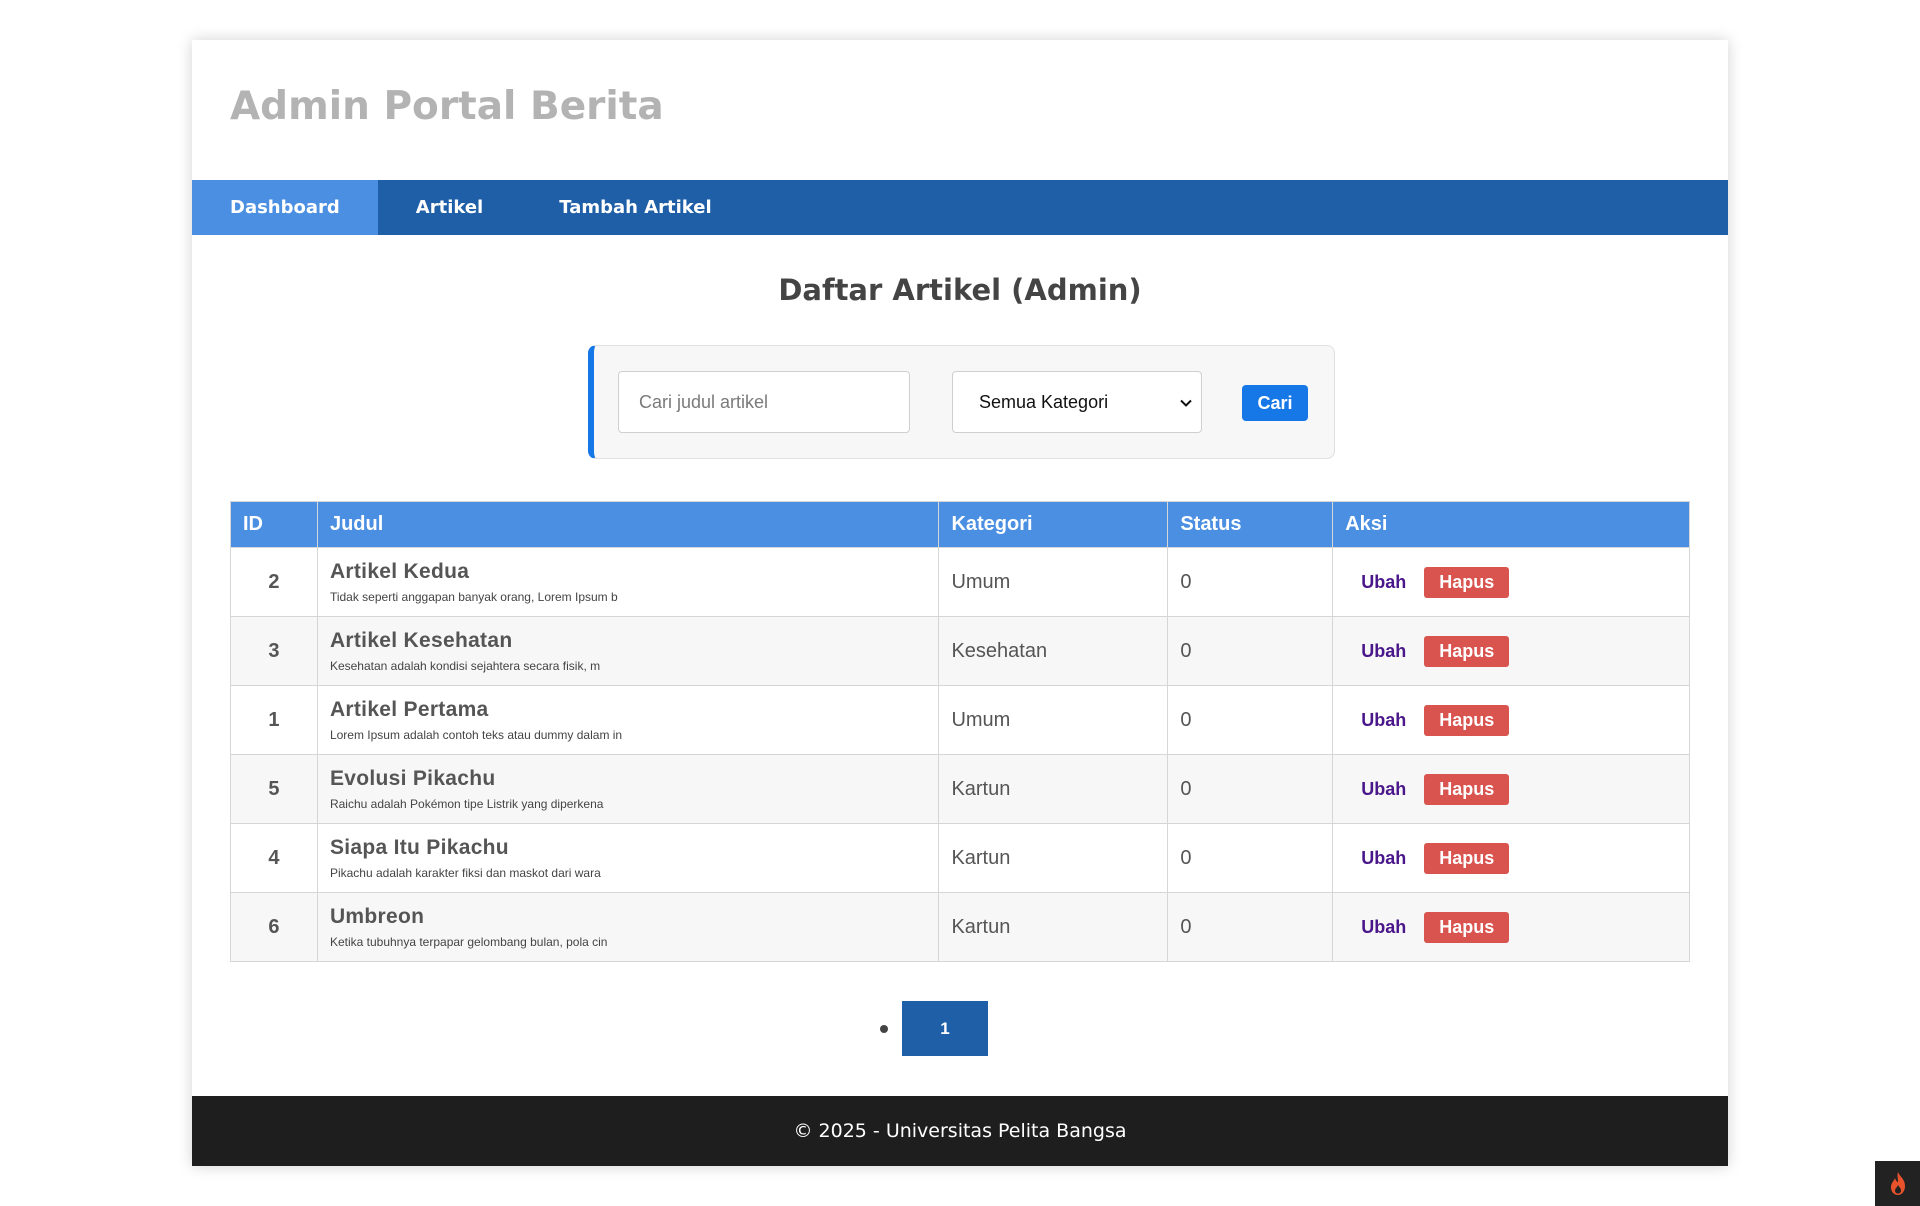 This screenshot has height=1206, width=1920. What do you see at coordinates (1511, 524) in the screenshot?
I see `column-header-aksi: Aksi` at bounding box center [1511, 524].